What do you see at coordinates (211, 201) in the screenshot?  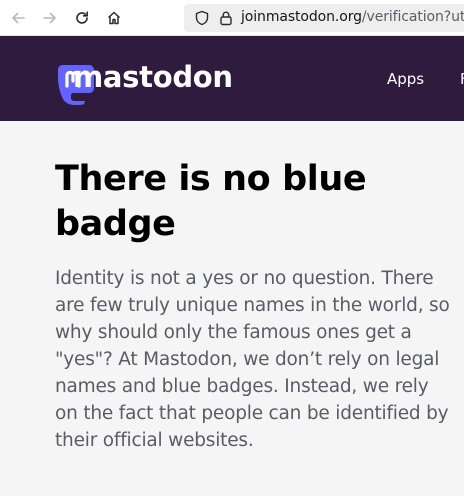 I see `page-heading: There is no blue badge` at bounding box center [211, 201].